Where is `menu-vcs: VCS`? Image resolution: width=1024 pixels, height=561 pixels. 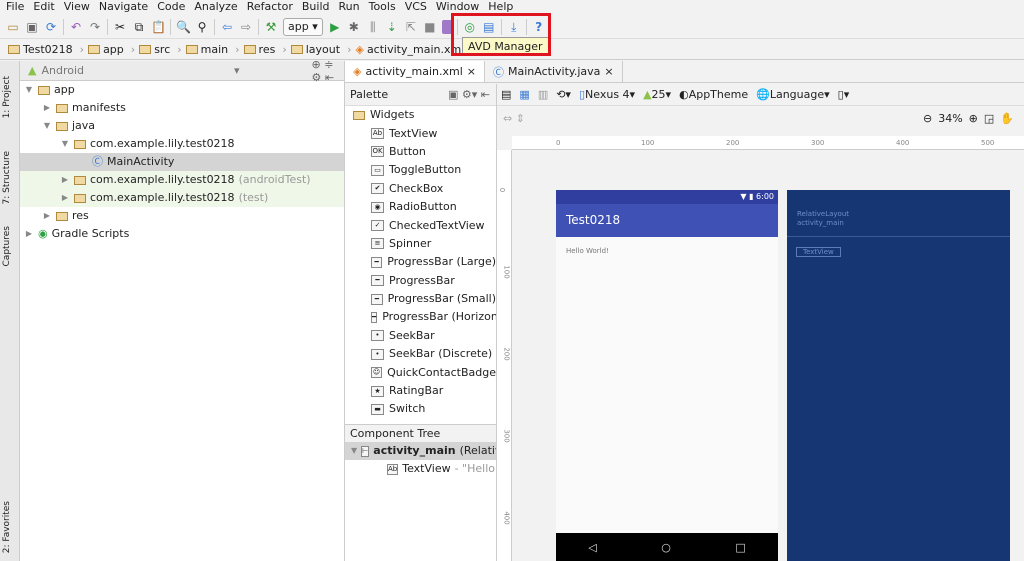
menu-vcs: VCS is located at coordinates (416, 7).